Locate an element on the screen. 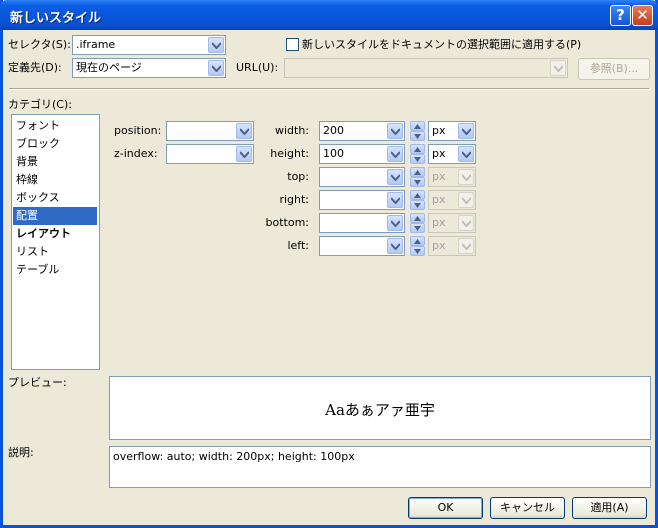 Image resolution: width=658 pixels, height=528 pixels. url-combo is located at coordinates (426, 68).